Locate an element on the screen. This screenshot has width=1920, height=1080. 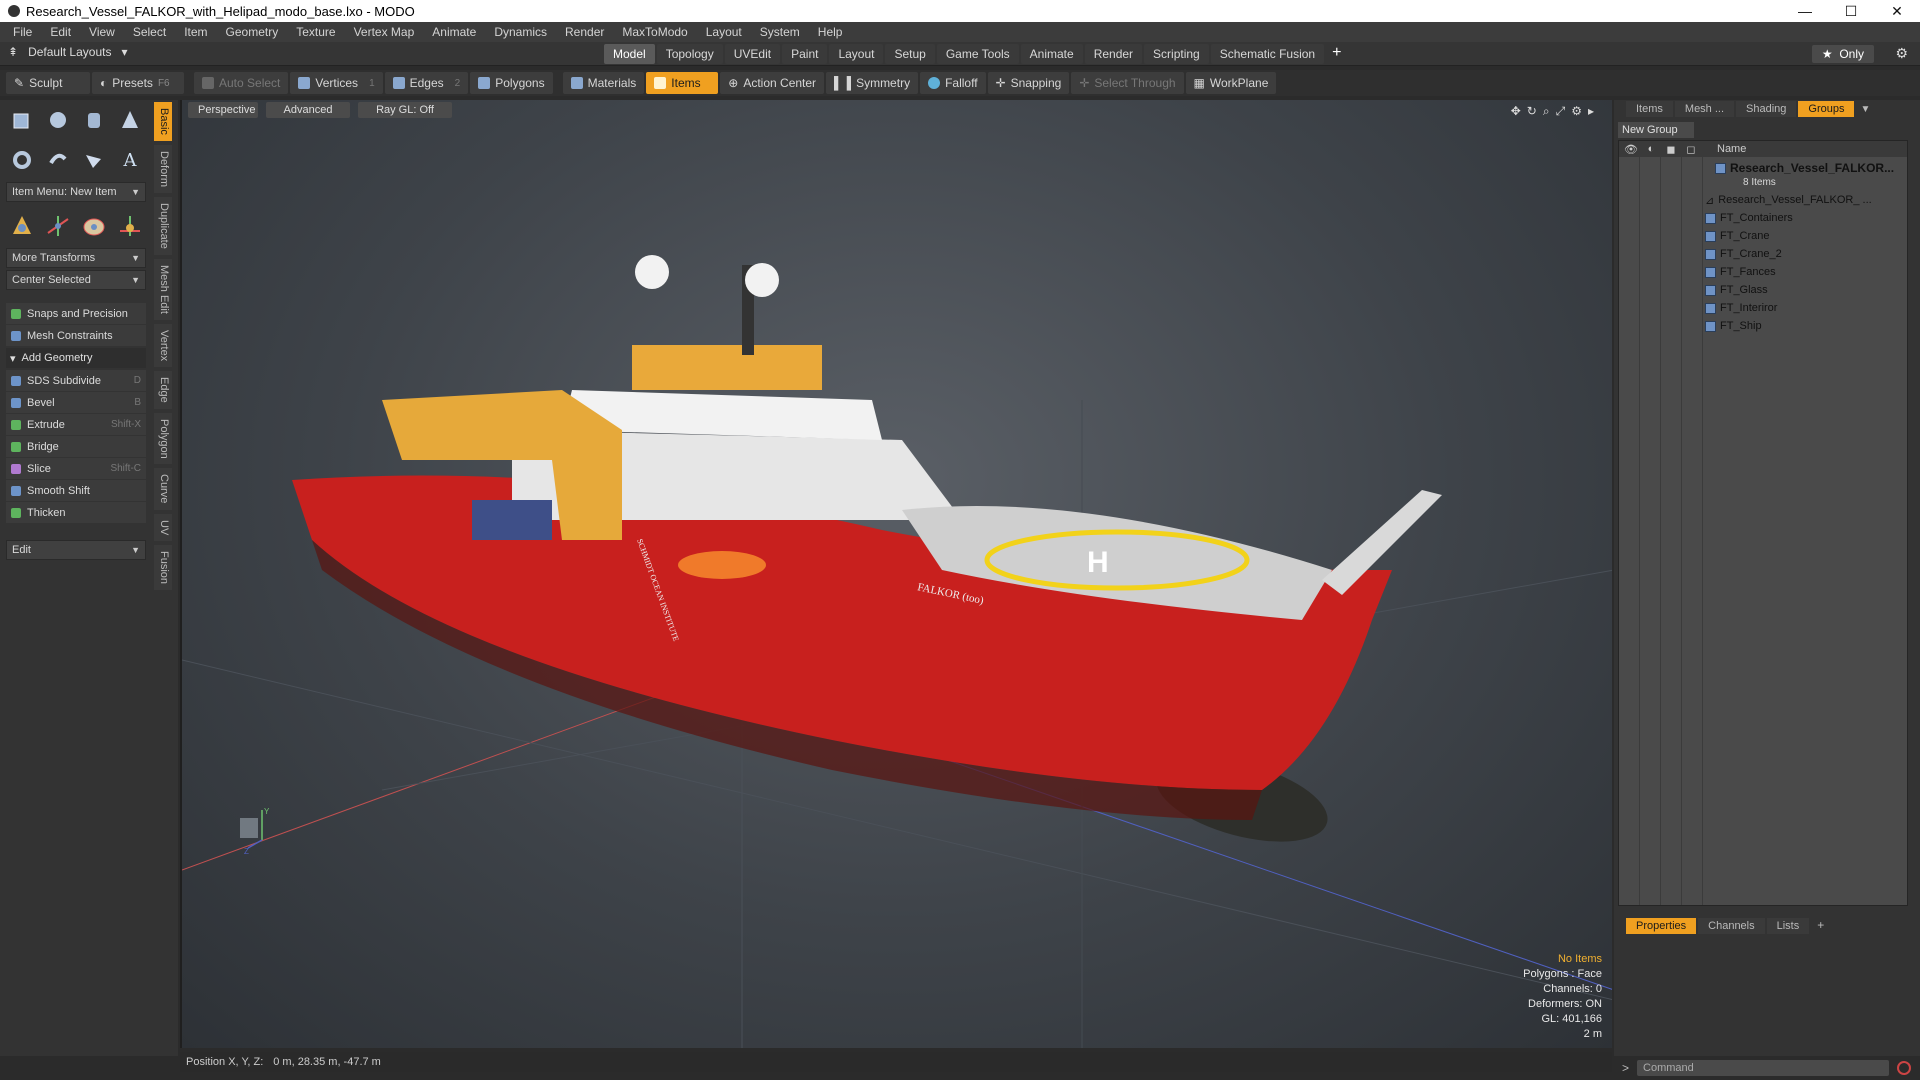
edit-dropdown: Edit ▼ is located at coordinates (76, 550).